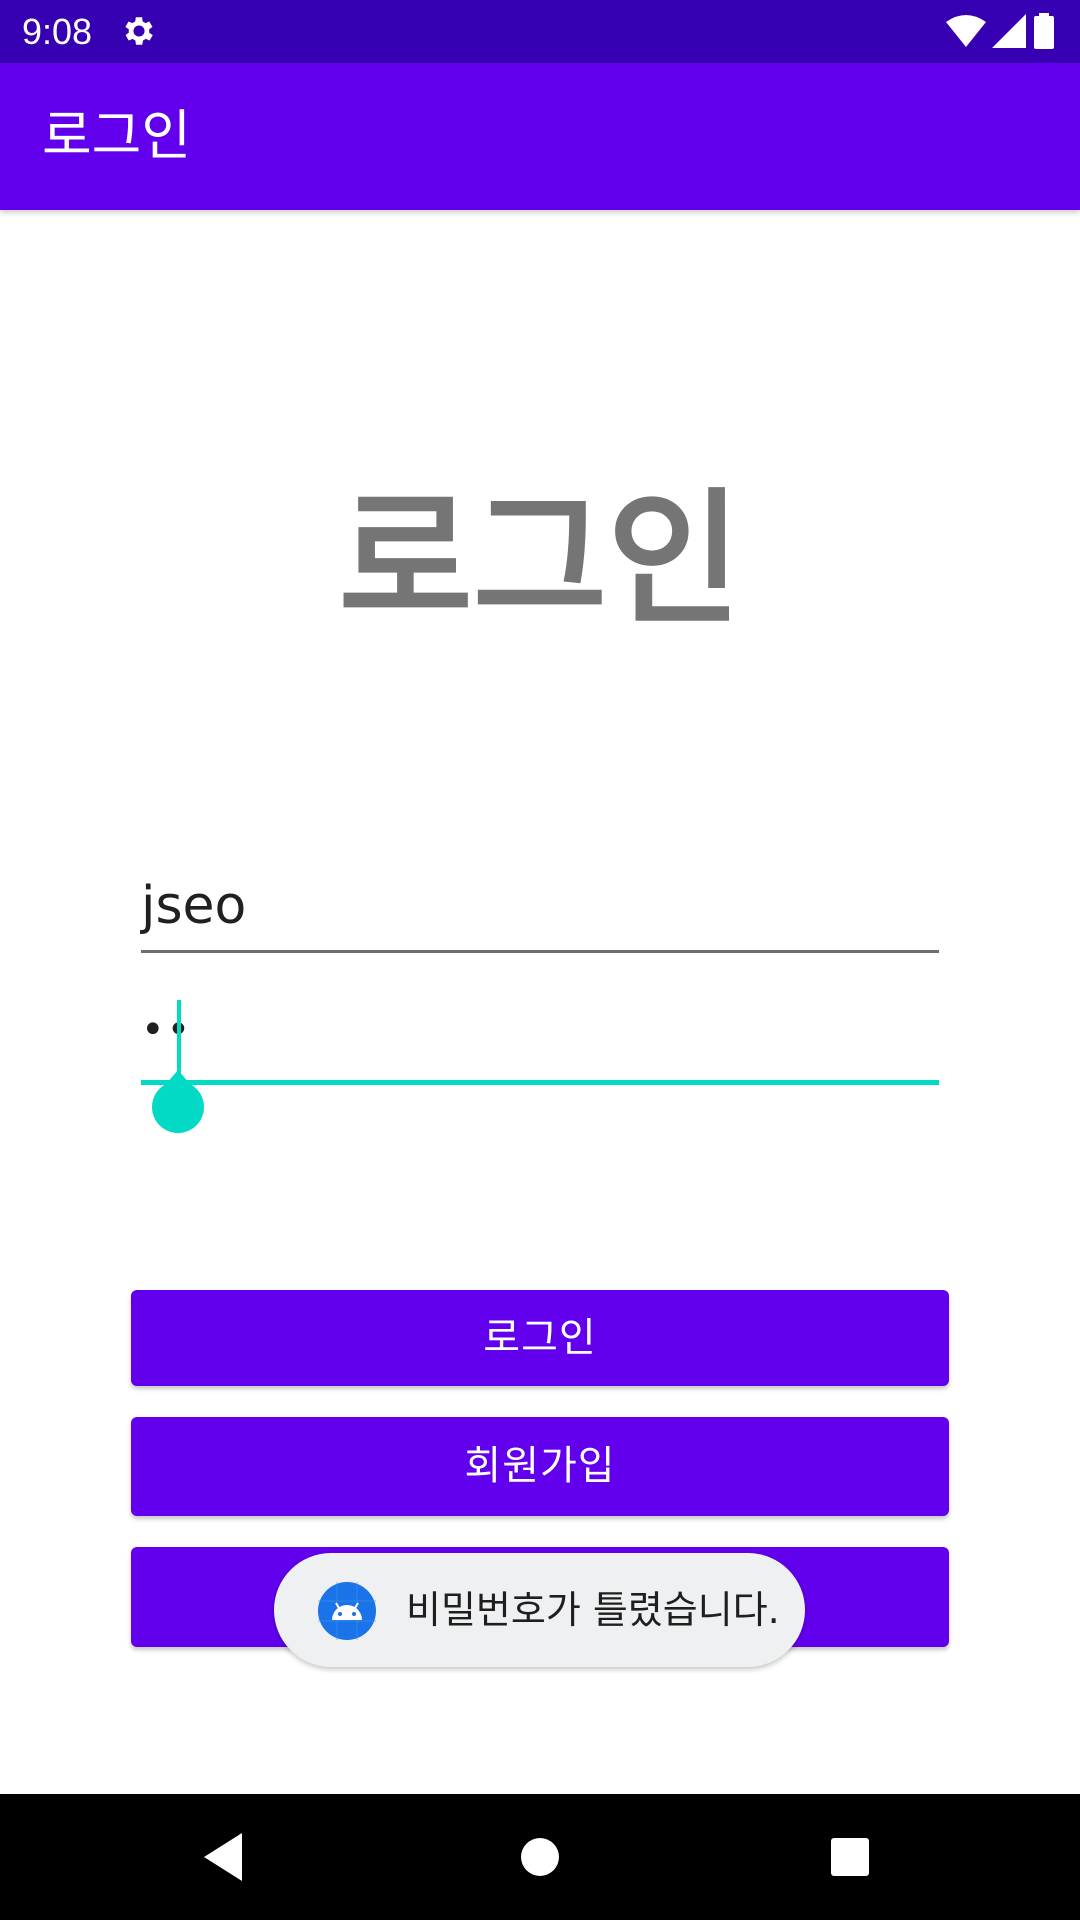 Image resolution: width=1080 pixels, height=1920 pixels. Describe the element at coordinates (1044, 31) in the screenshot. I see `battery-icon` at that location.